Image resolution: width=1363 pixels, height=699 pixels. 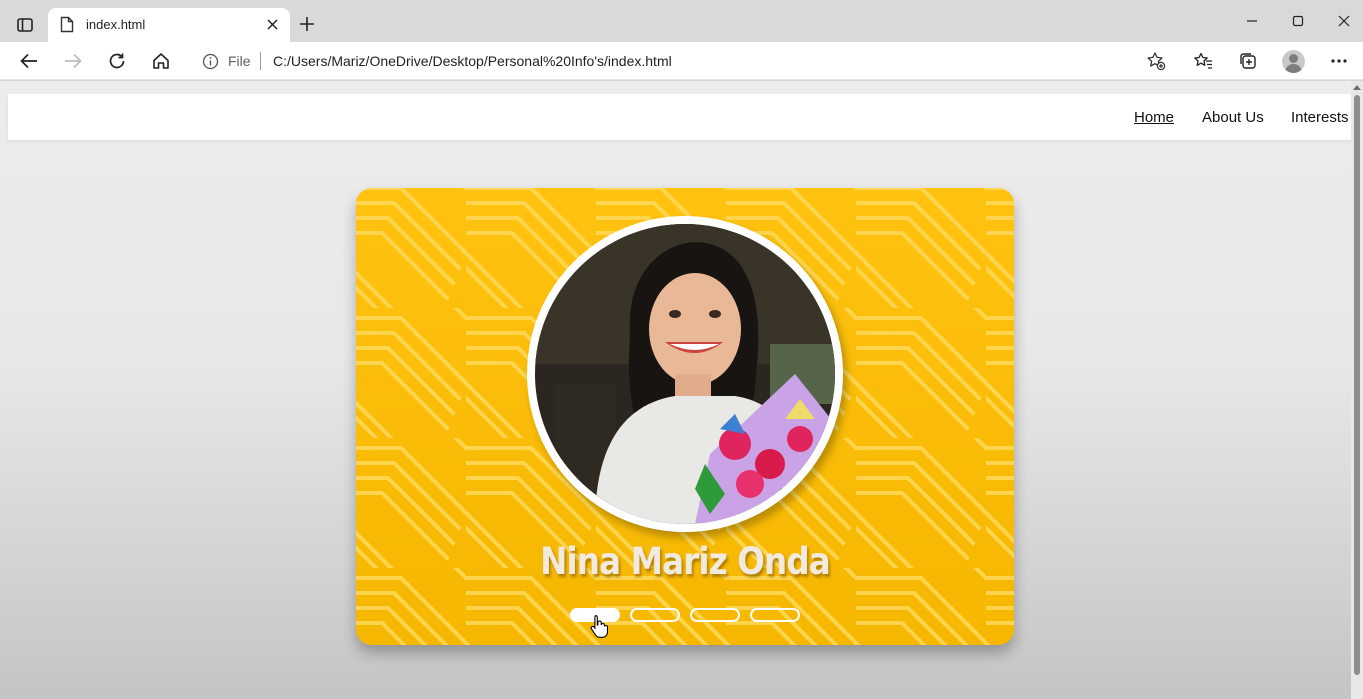 What do you see at coordinates (1203, 61) in the screenshot?
I see `favorites-icon` at bounding box center [1203, 61].